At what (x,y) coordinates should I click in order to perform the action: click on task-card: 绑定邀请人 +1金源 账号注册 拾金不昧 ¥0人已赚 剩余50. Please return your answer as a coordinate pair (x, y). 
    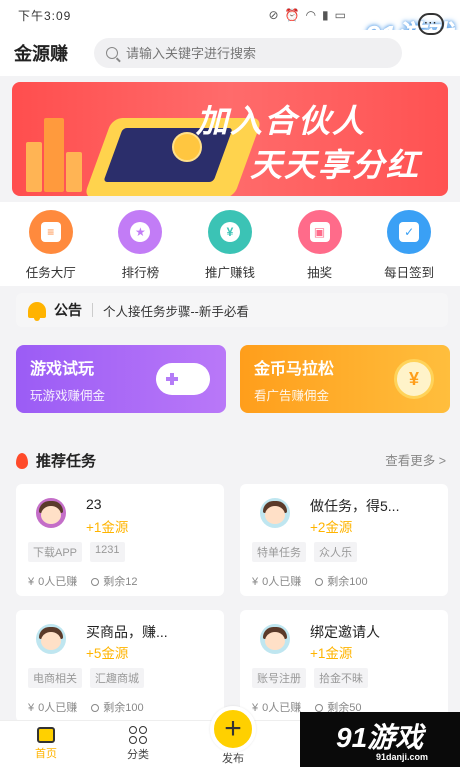
    Looking at the image, I should click on (344, 666).